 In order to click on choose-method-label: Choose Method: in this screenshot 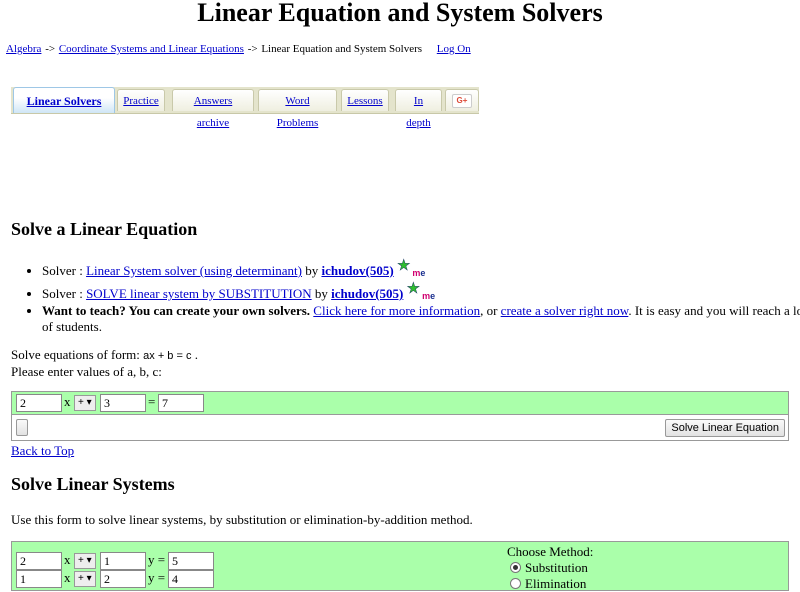, I will do `click(550, 551)`.